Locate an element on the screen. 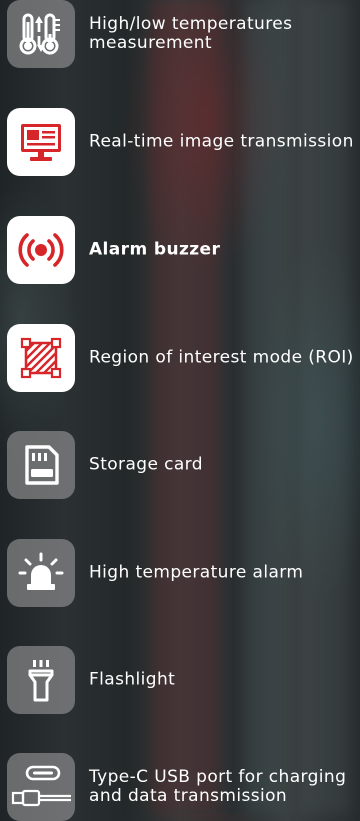 This screenshot has width=360, height=821. feature-storage-card: Storage card is located at coordinates (180, 465).